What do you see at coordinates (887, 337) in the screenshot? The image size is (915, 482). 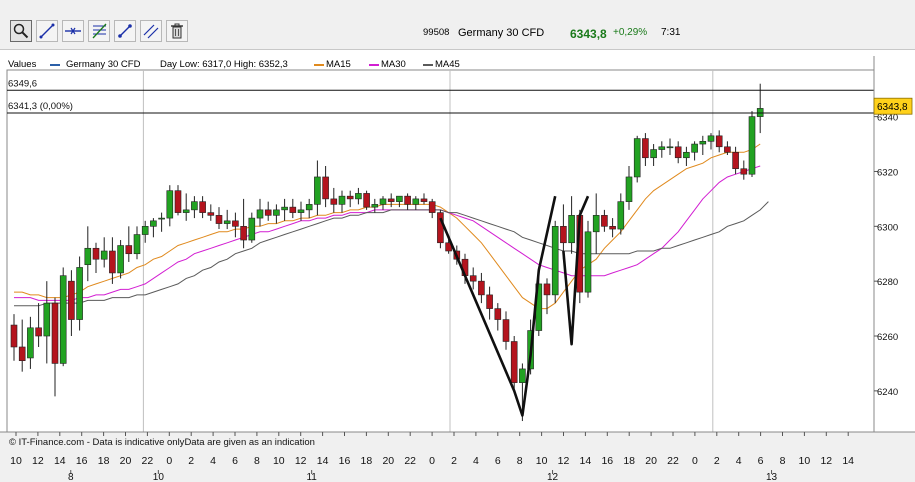 I see `y-tick-label: 6260` at bounding box center [887, 337].